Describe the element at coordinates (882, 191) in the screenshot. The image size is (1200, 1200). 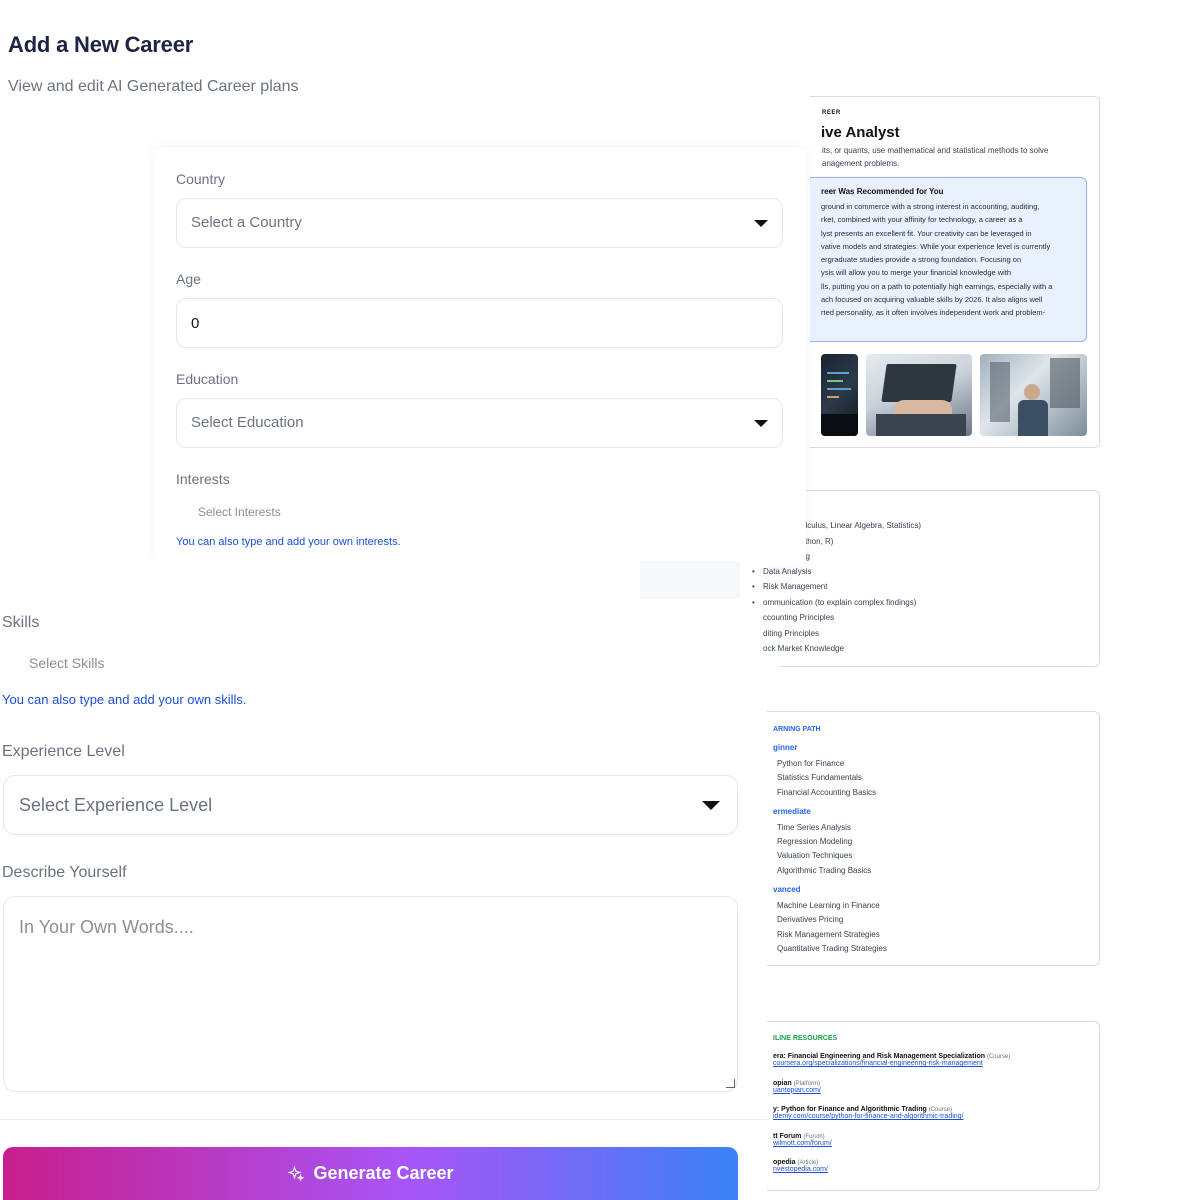
I see `recommendation-title: reer Was Recommended for You` at that location.